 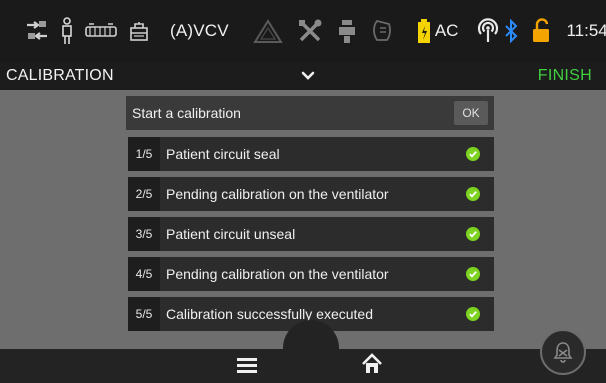 What do you see at coordinates (311, 234) in the screenshot?
I see `calibration-step: 3/5 Patient circuit unseal` at bounding box center [311, 234].